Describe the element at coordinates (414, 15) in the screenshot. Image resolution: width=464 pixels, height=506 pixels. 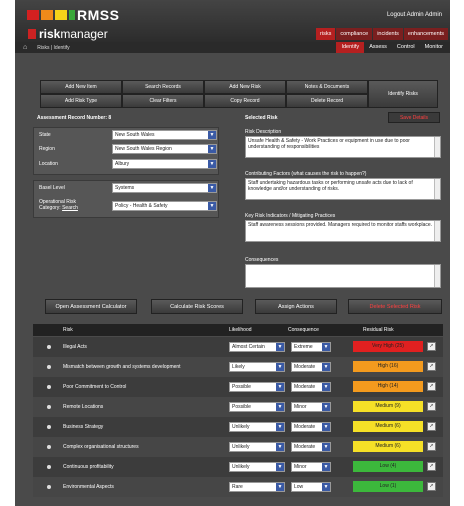
I see `logout-link: Logout Admin Admin` at that location.